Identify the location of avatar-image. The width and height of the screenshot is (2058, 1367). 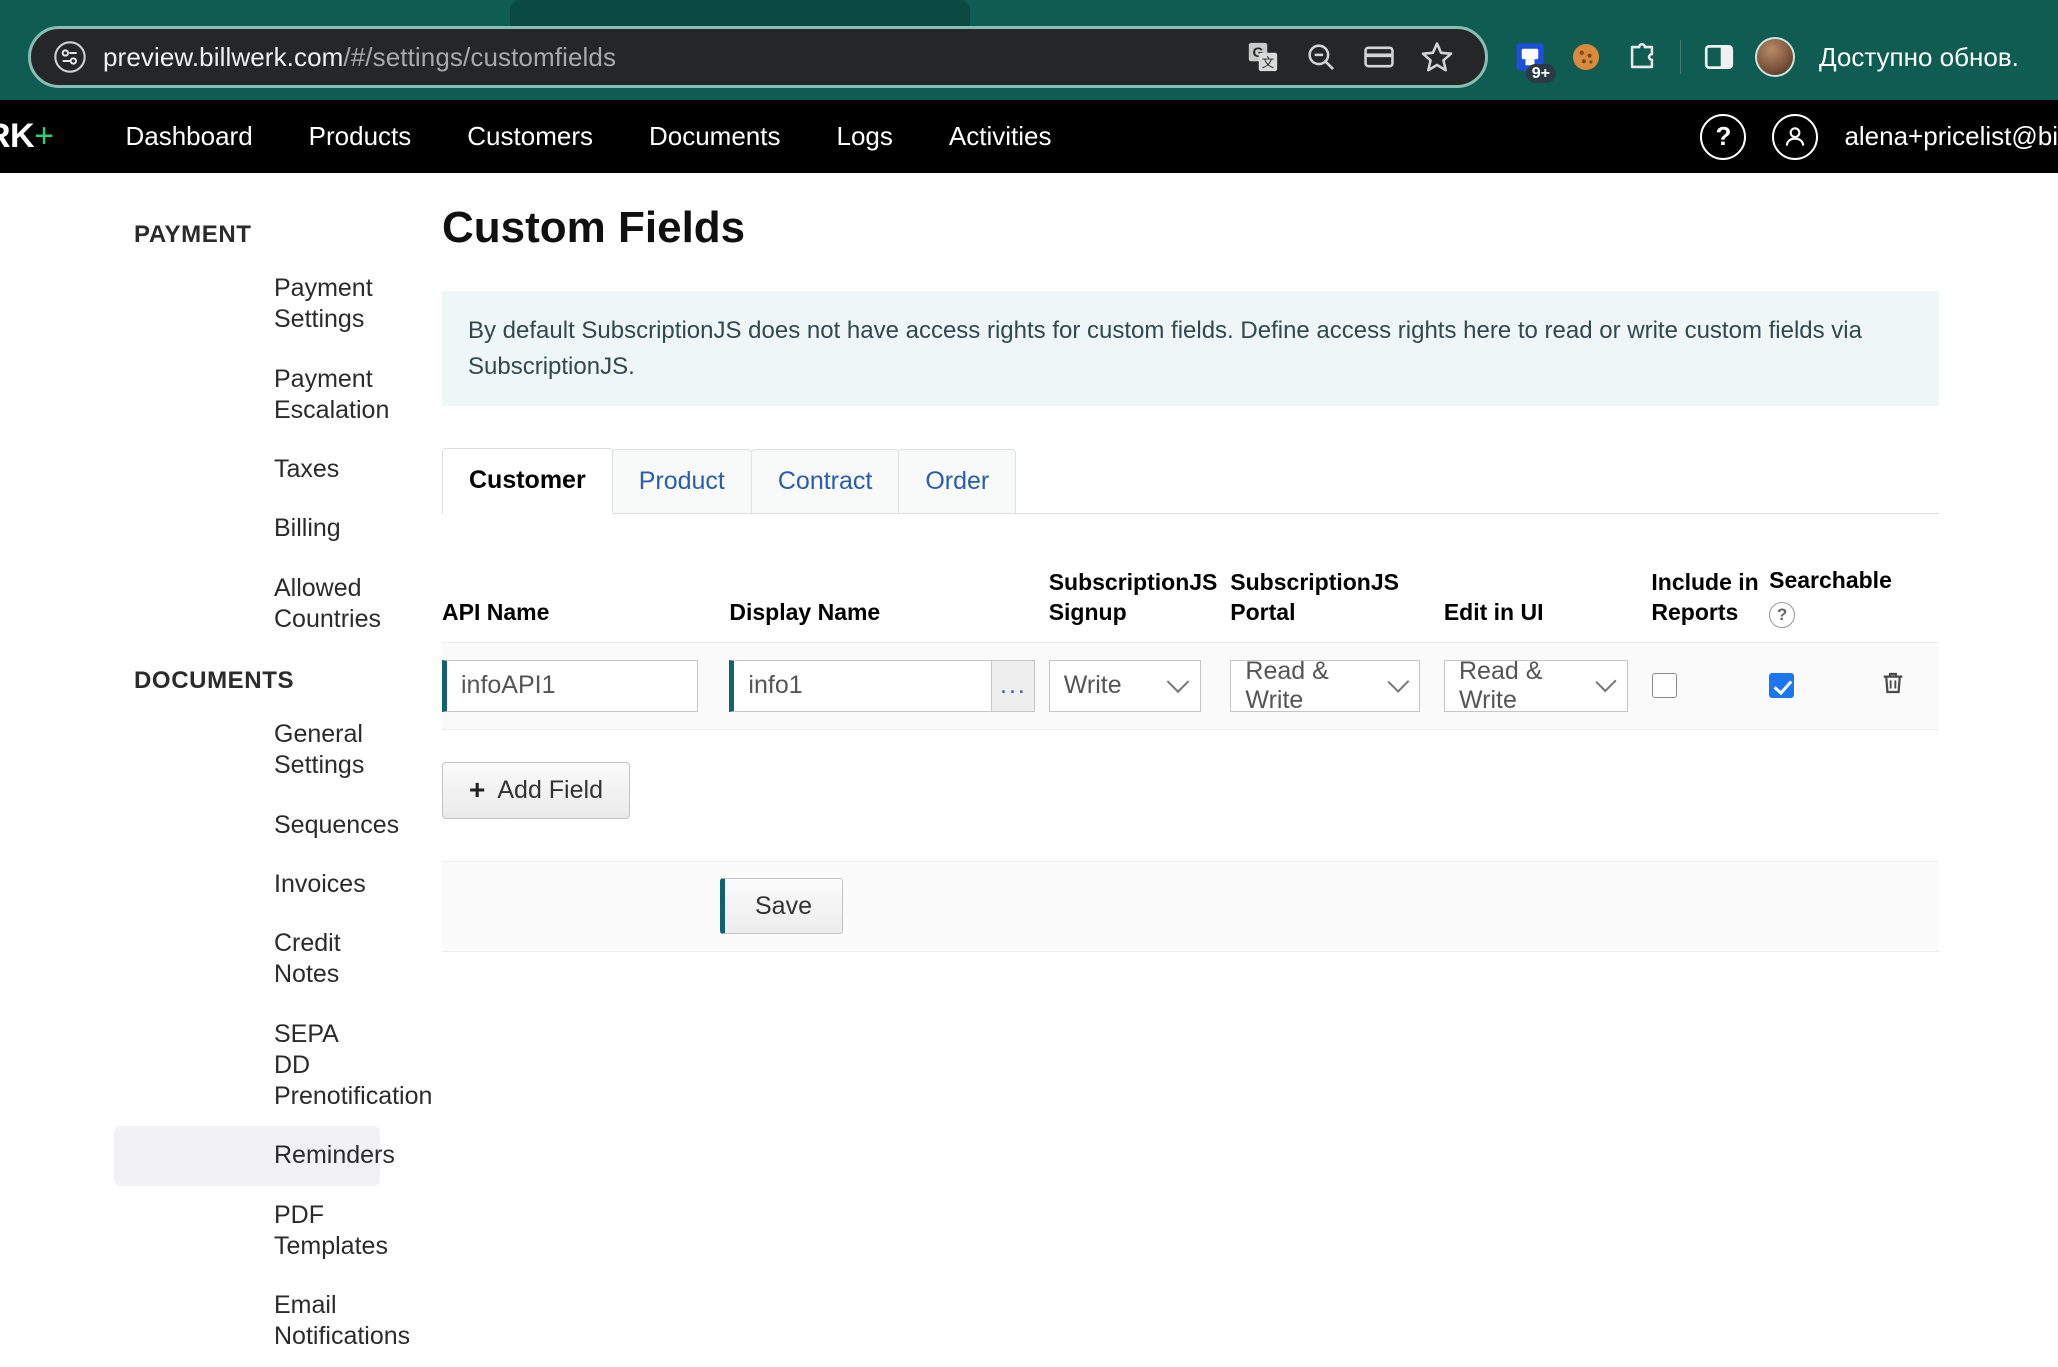
(1775, 57).